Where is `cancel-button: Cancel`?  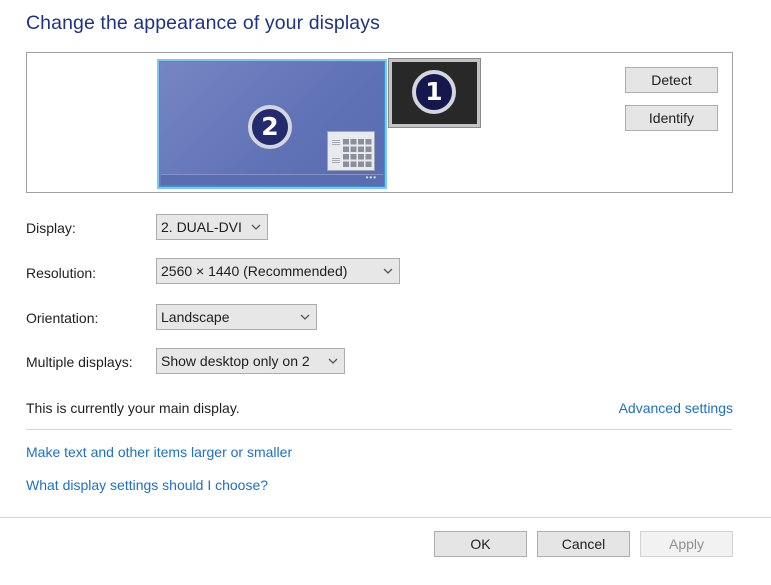
cancel-button: Cancel is located at coordinates (583, 544).